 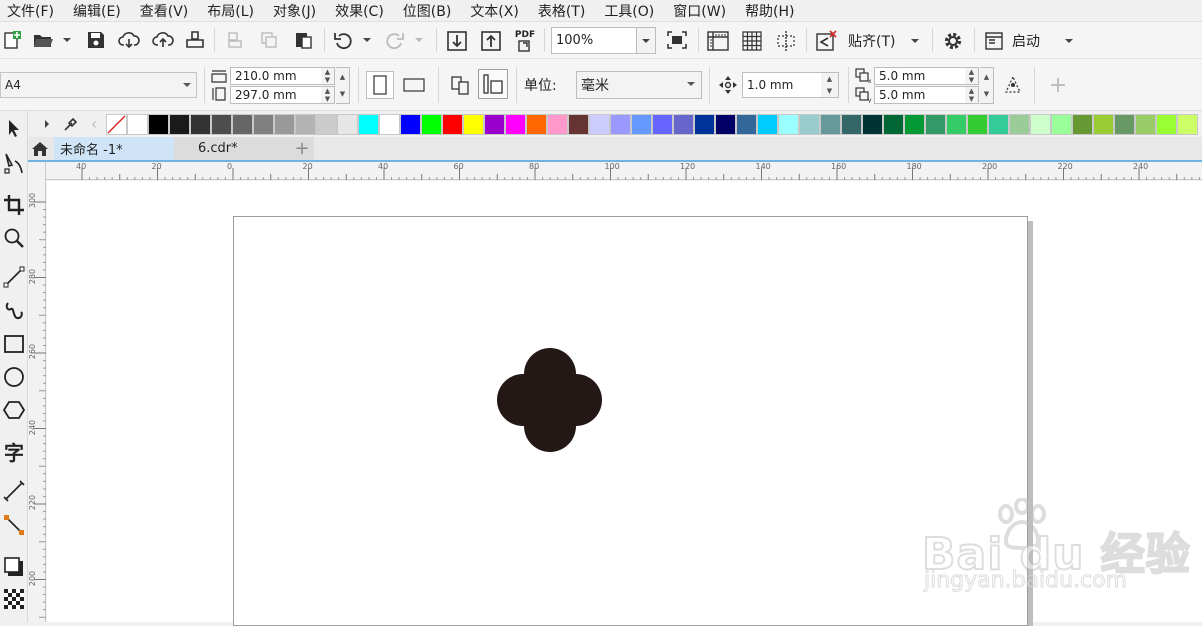 I want to click on text-tool-icon: 字, so click(x=14, y=451).